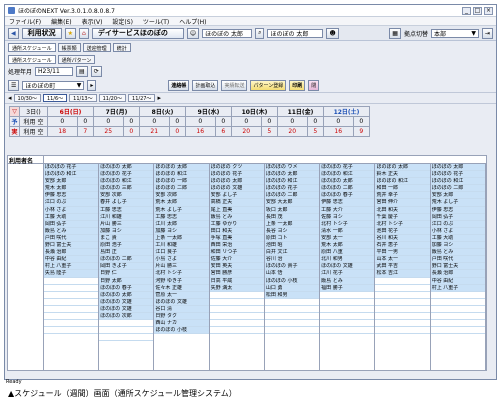 This screenshot has width=500, height=401. What do you see at coordinates (96, 47) in the screenshot?
I see `tab-transport: 送迎管理` at bounding box center [96, 47].